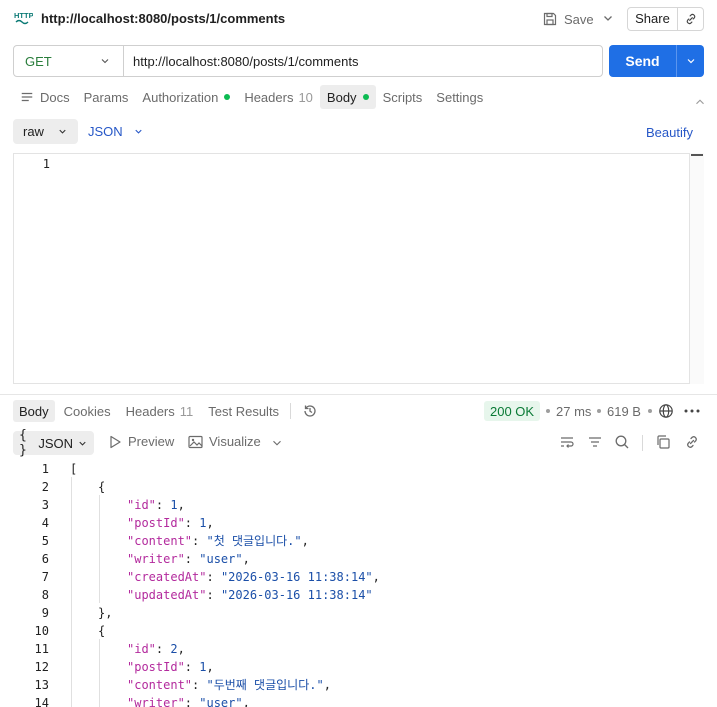  What do you see at coordinates (692, 442) in the screenshot?
I see `link-icon` at bounding box center [692, 442].